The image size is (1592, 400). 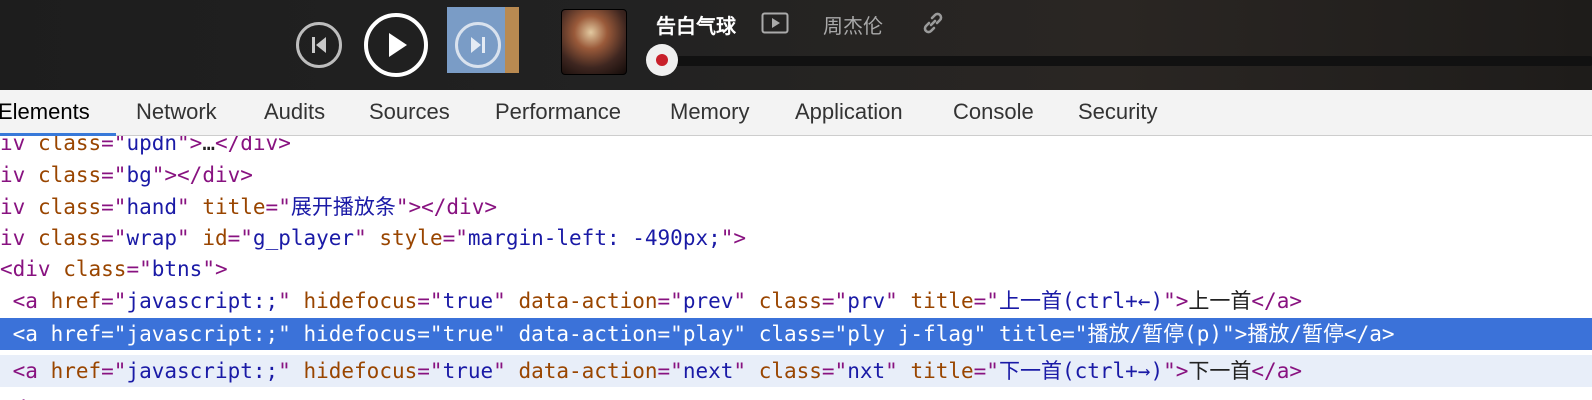 What do you see at coordinates (343, 207) in the screenshot?
I see `attribute-value-token: 展开播放条` at bounding box center [343, 207].